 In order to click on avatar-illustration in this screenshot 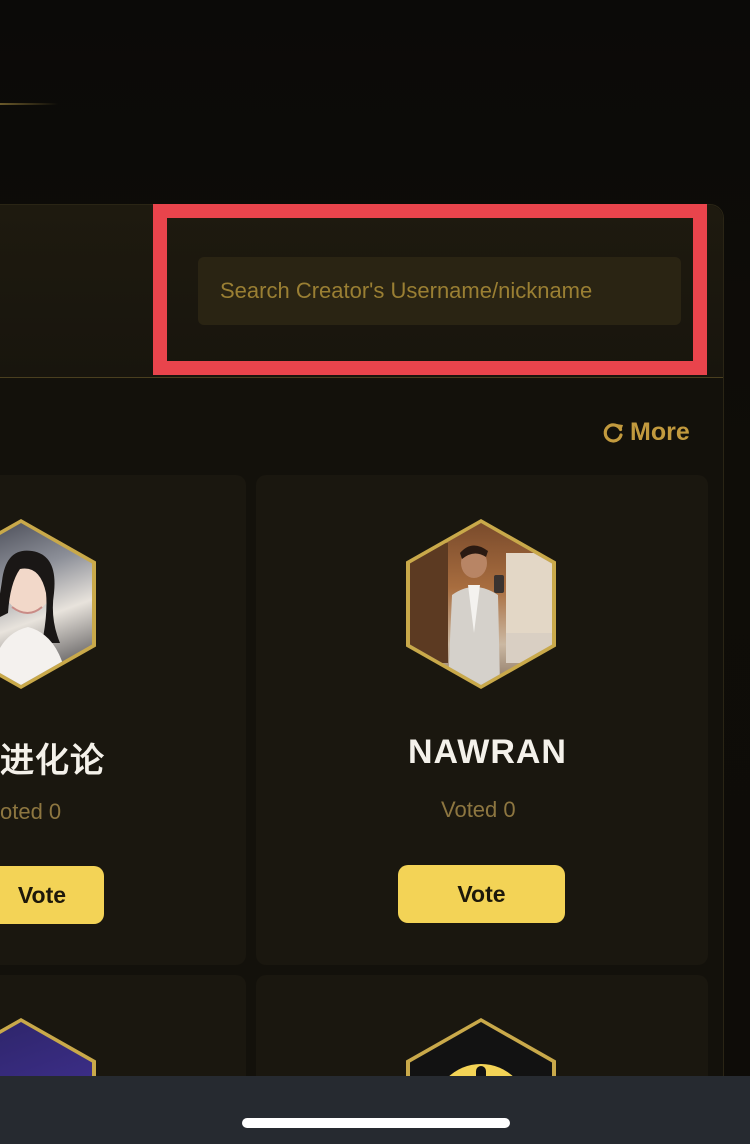, I will do `click(481, 614)`.